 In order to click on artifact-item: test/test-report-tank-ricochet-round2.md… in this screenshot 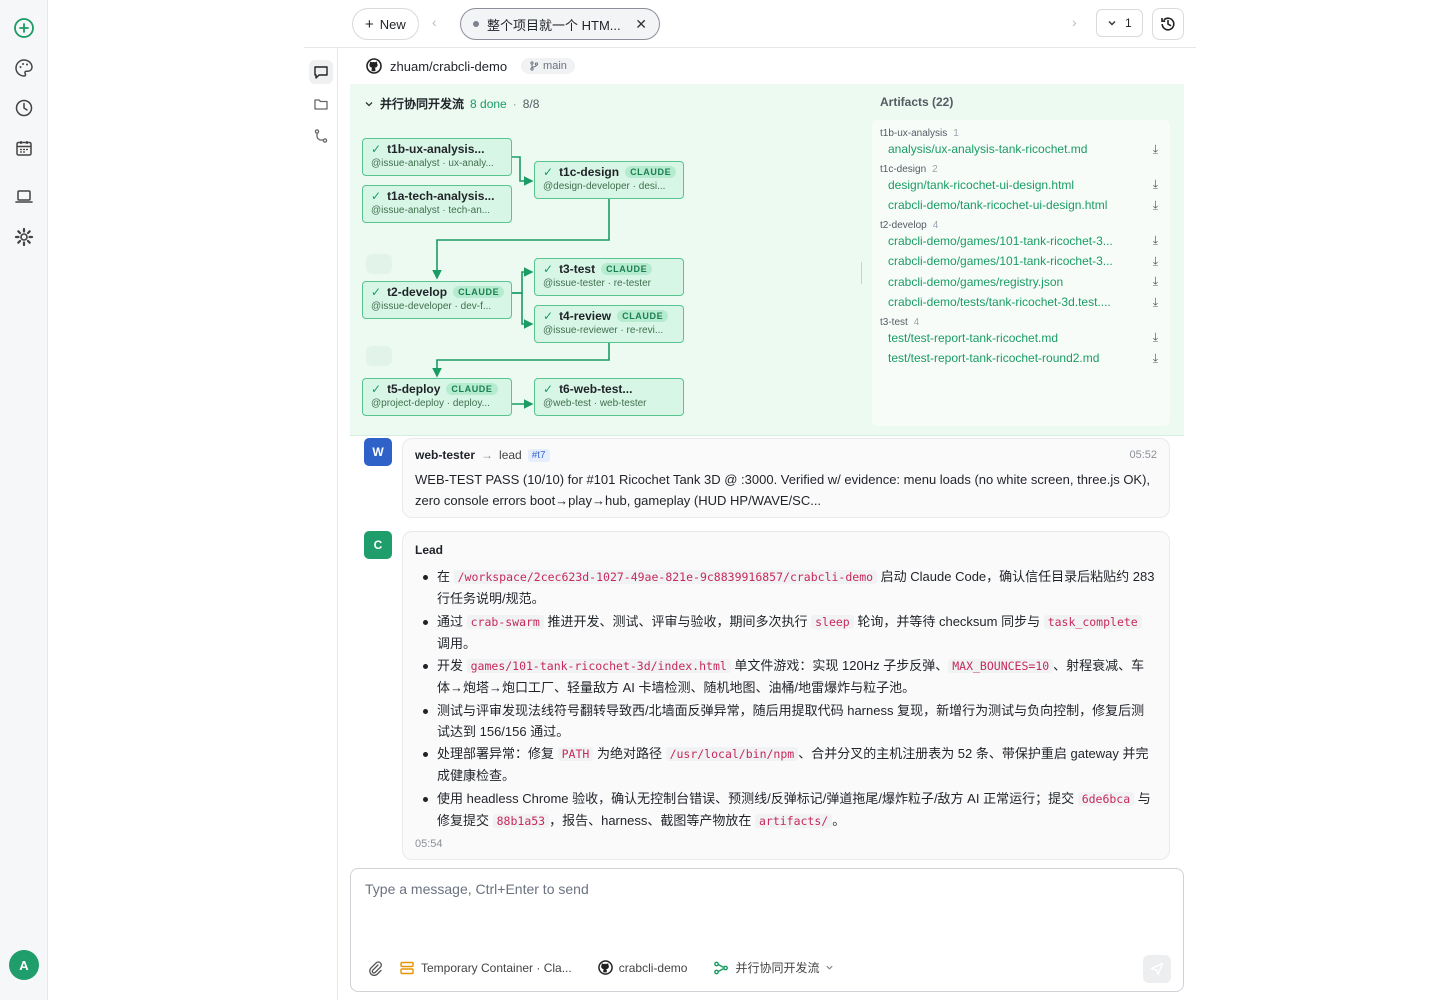, I will do `click(1021, 358)`.